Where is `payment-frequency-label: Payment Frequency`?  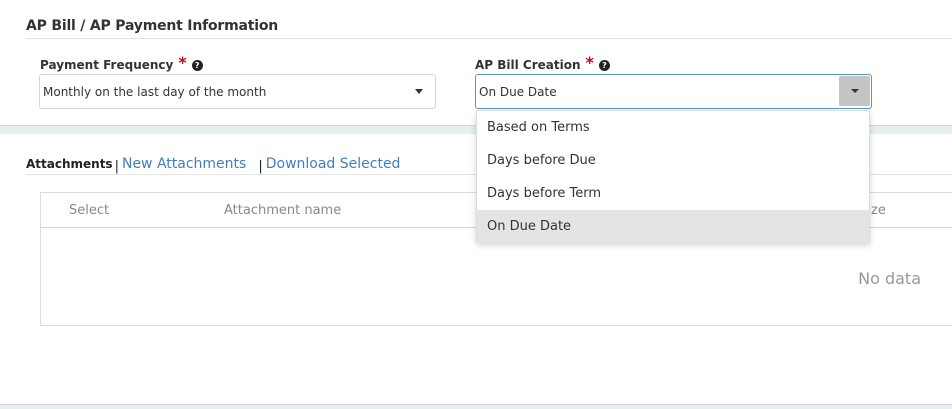 payment-frequency-label: Payment Frequency is located at coordinates (107, 65).